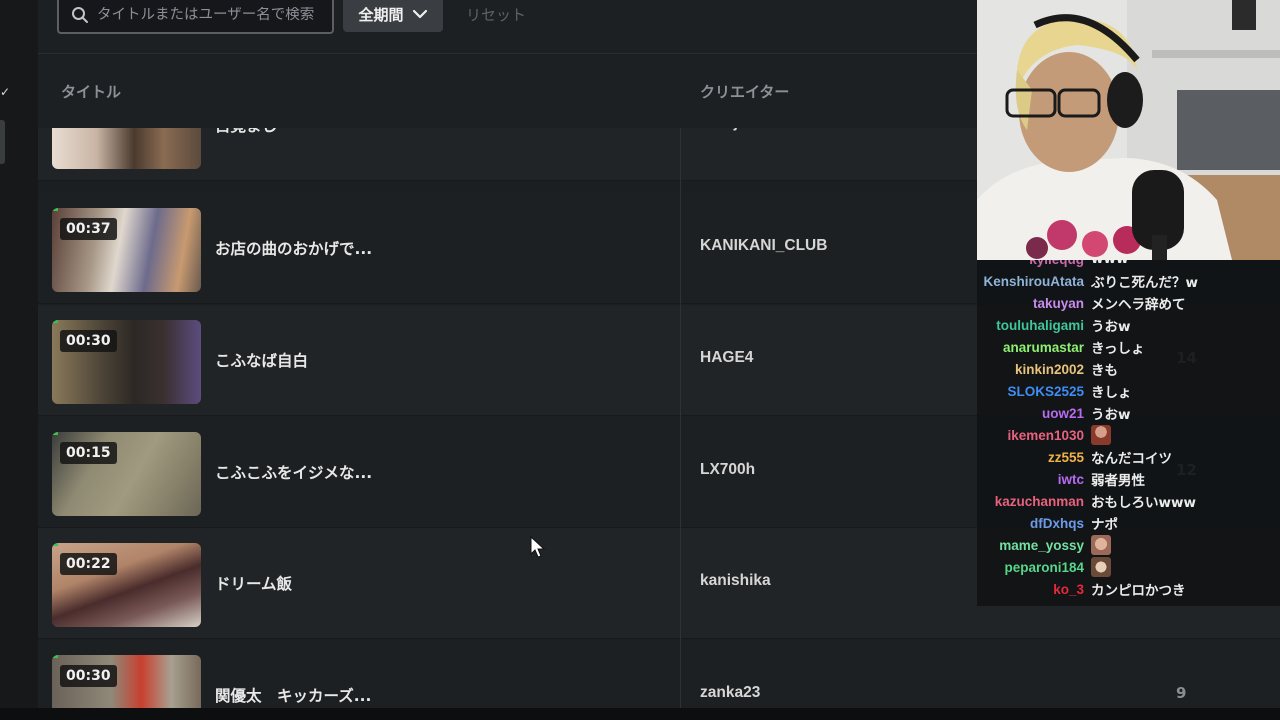 This screenshot has height=720, width=1280. Describe the element at coordinates (2, 142) in the screenshot. I see `sidebar-active-tab` at that location.